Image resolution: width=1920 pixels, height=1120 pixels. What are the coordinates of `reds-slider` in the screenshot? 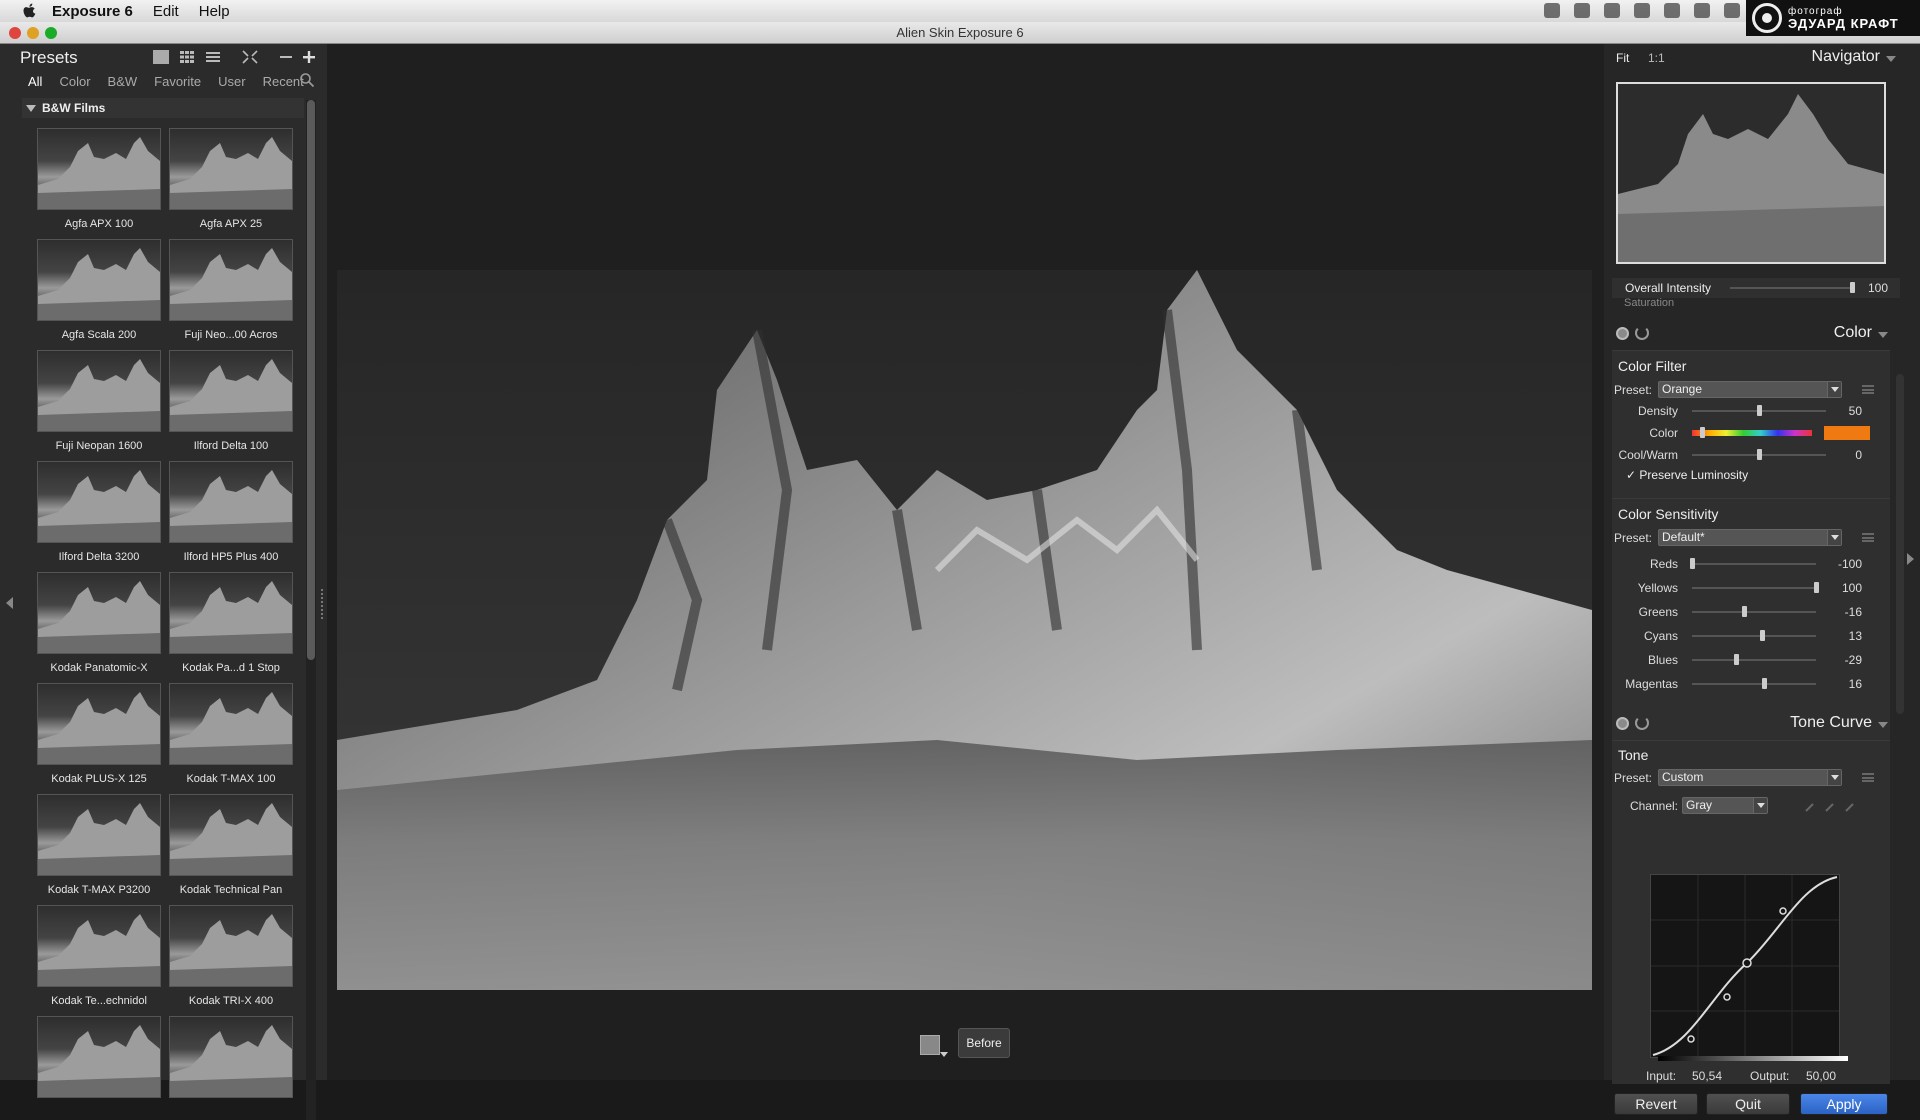 It's located at (1754, 564).